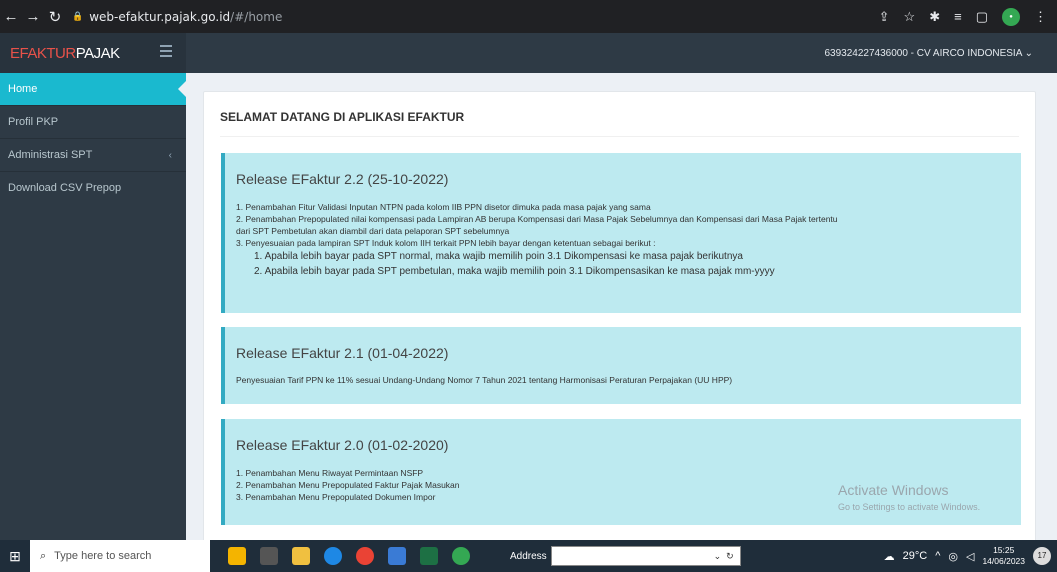  Describe the element at coordinates (166, 52) in the screenshot. I see `hamburger-menu-icon` at that location.